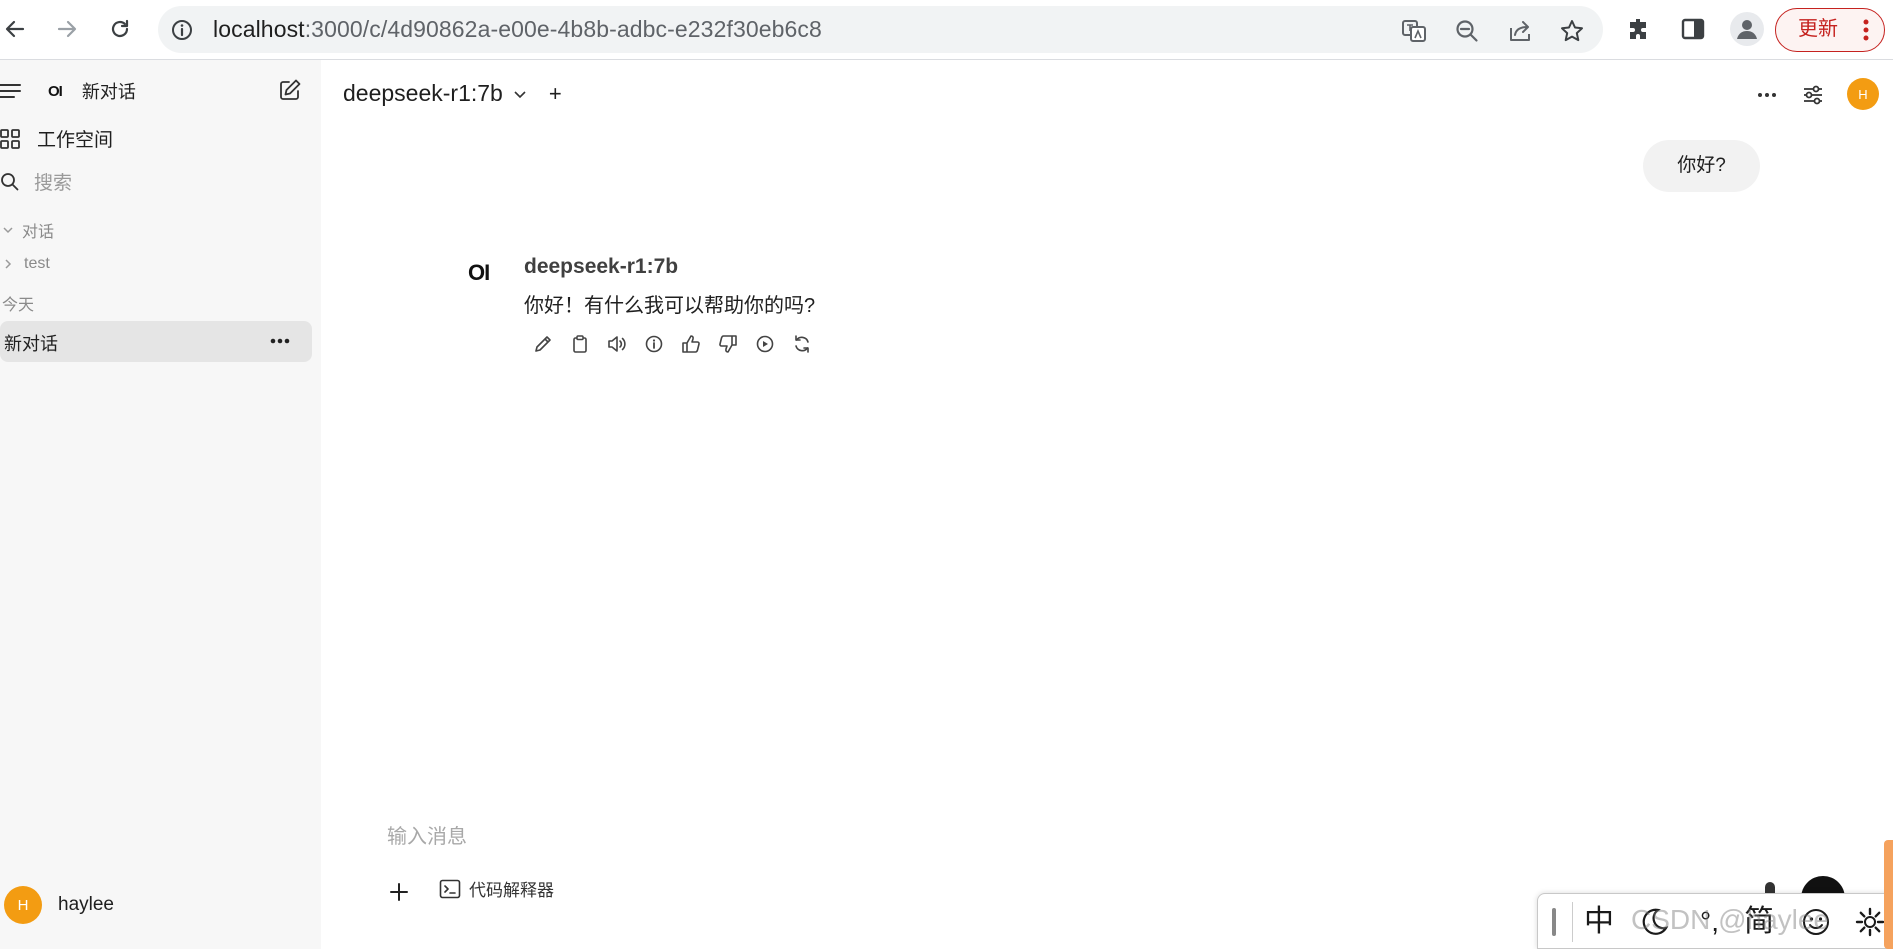 The height and width of the screenshot is (949, 1893). I want to click on header-avatar-initial: H, so click(1863, 94).